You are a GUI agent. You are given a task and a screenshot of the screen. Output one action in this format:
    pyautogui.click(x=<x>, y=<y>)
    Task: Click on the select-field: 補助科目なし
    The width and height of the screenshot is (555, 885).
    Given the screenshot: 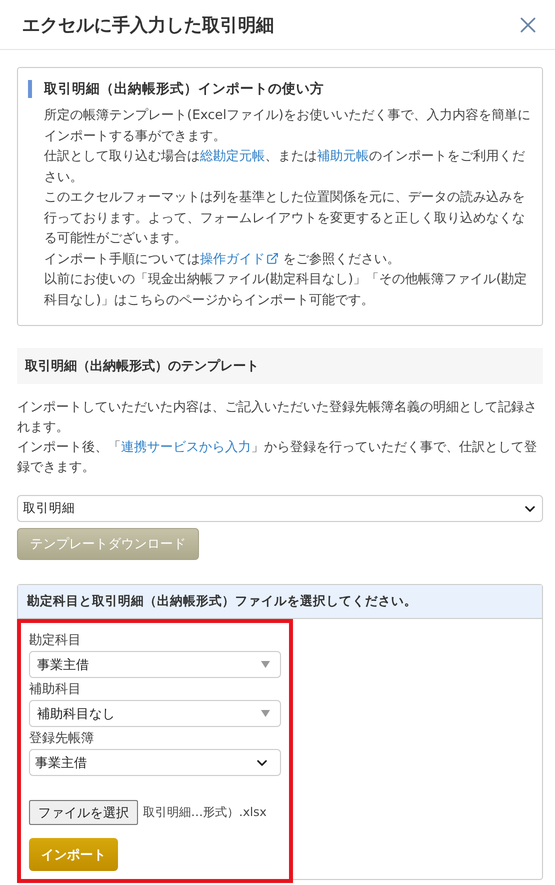 What is the action you would take?
    pyautogui.click(x=155, y=713)
    